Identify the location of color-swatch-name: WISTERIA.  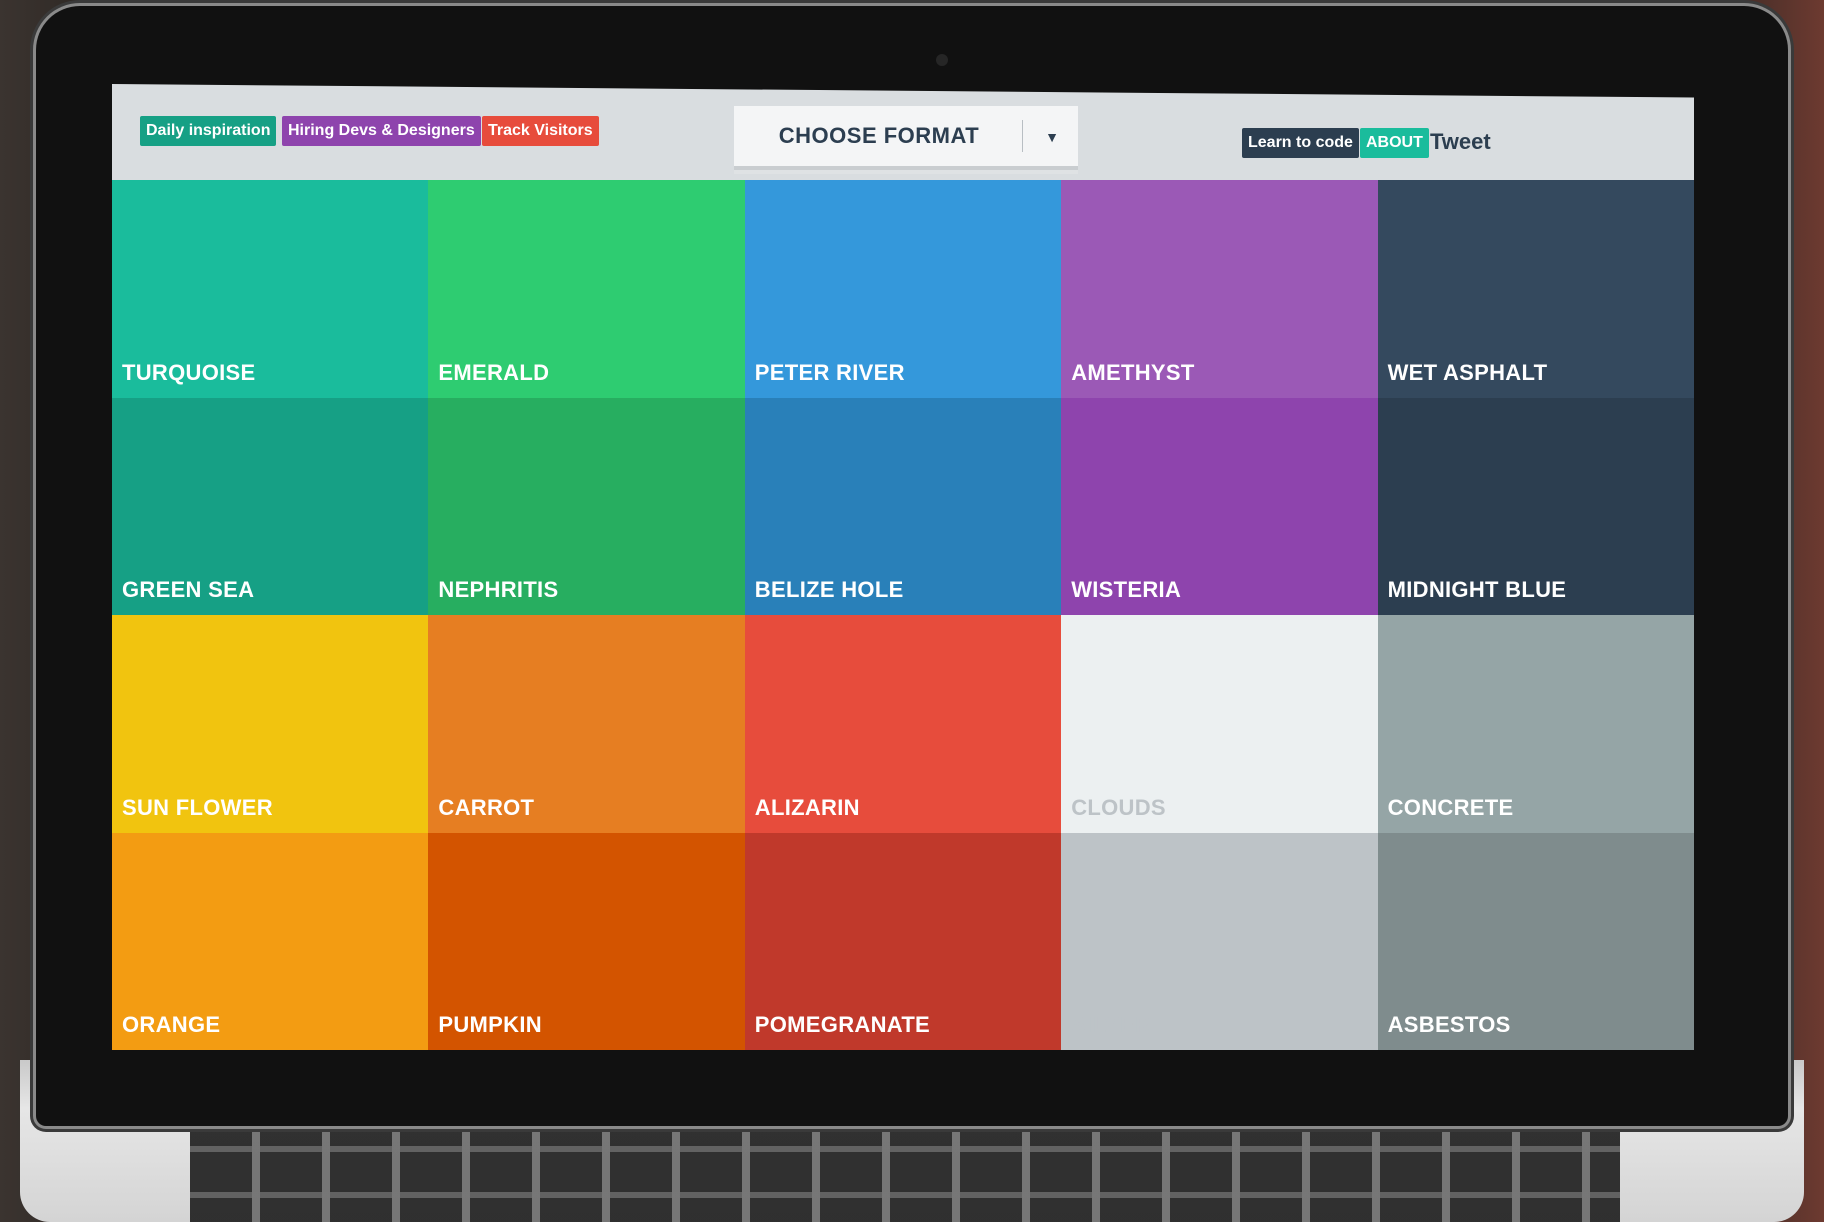
(1126, 589).